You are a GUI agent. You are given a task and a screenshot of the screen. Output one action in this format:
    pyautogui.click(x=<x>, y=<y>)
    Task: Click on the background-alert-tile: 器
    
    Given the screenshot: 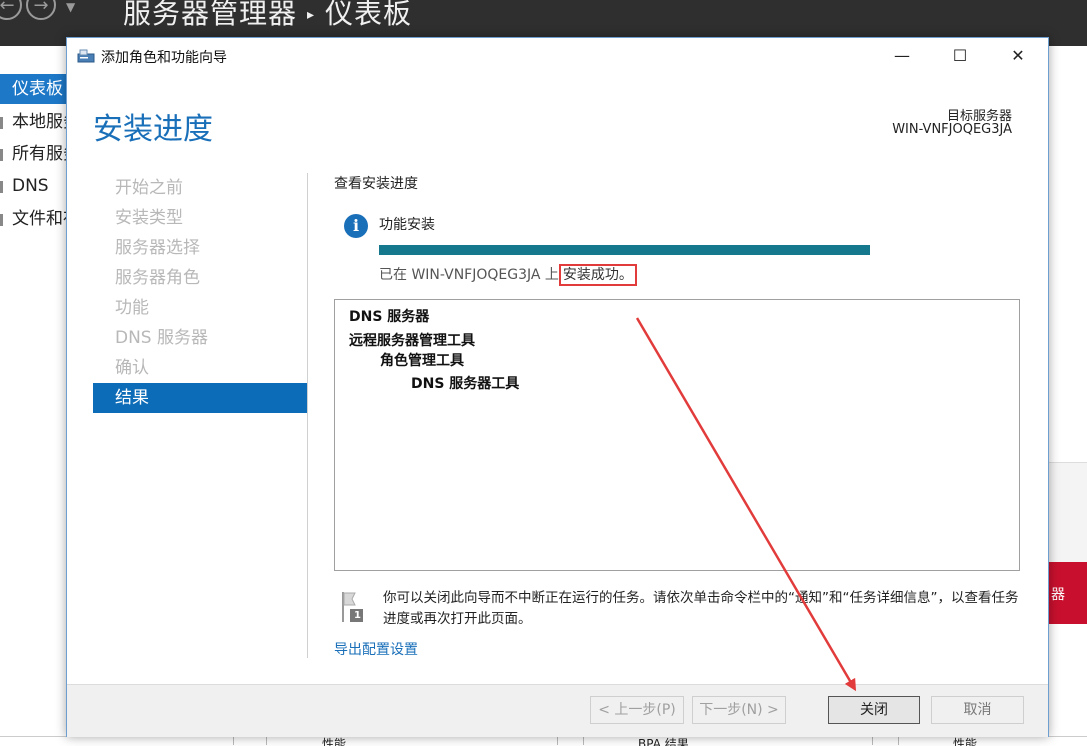 What is the action you would take?
    pyautogui.click(x=1068, y=593)
    